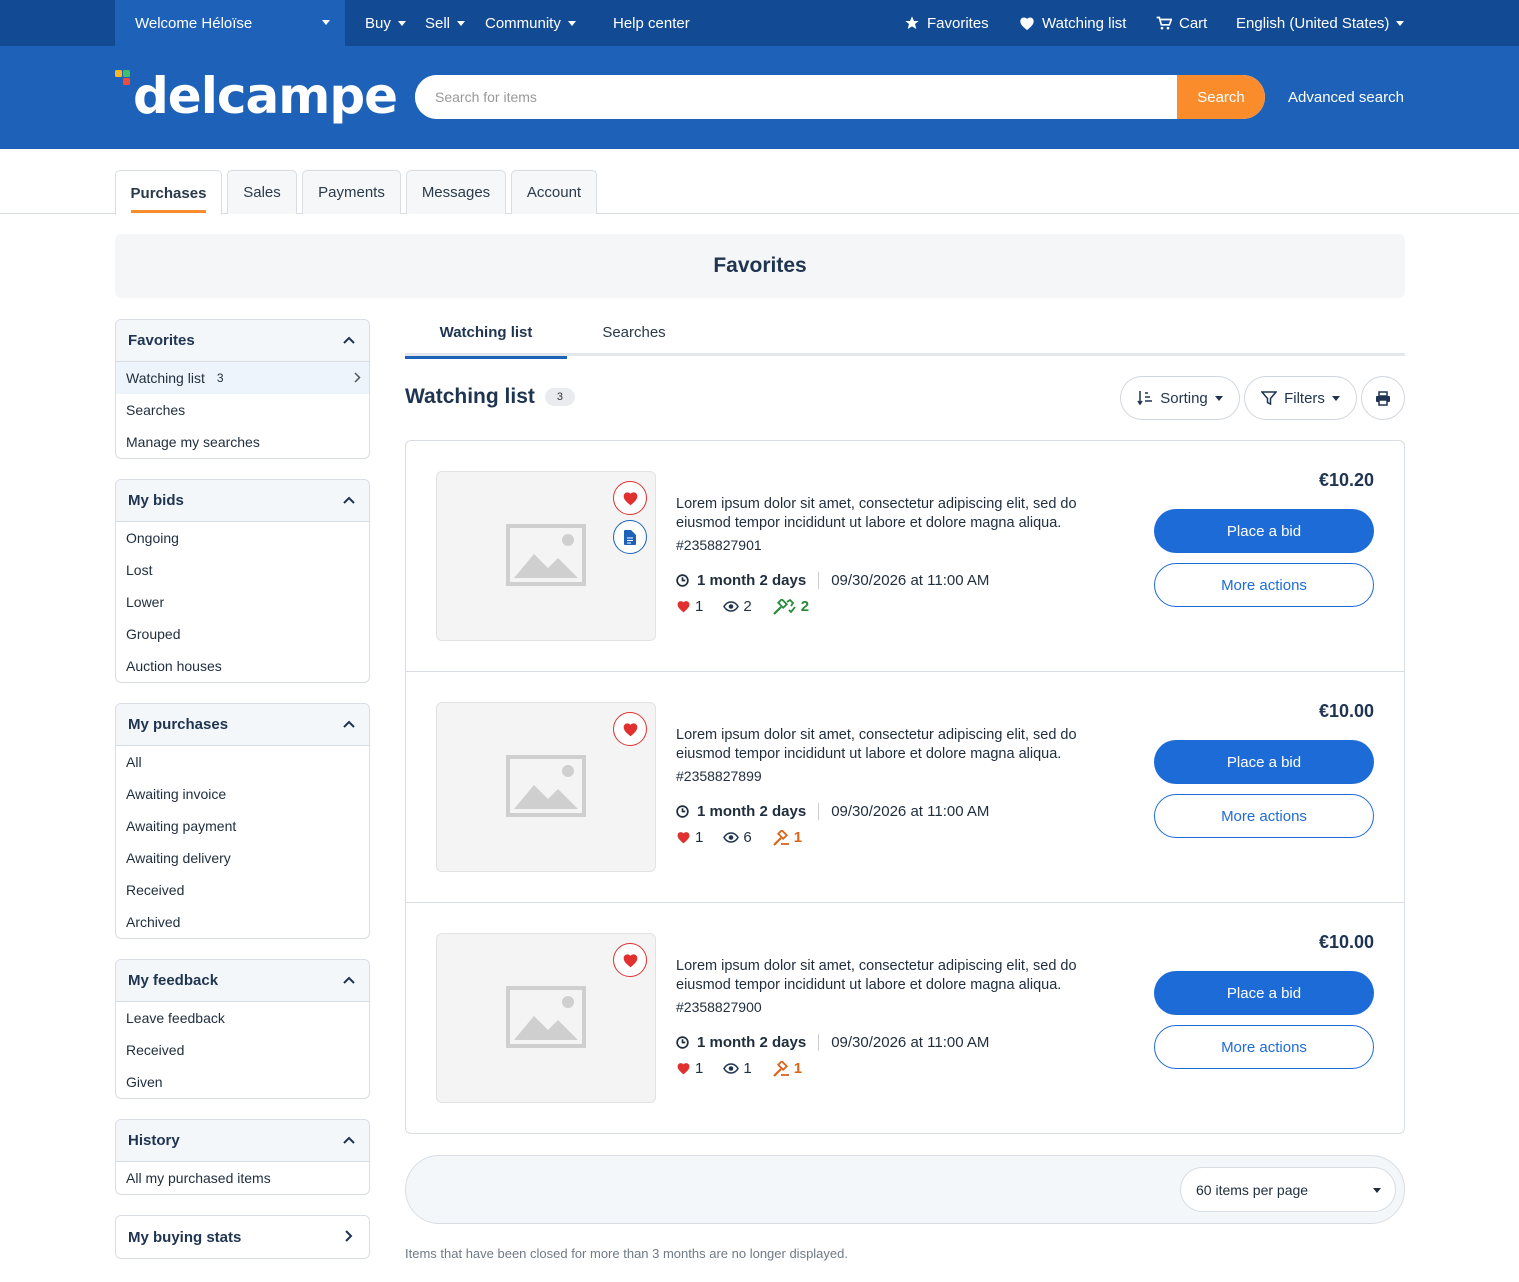  What do you see at coordinates (242, 858) in the screenshot?
I see `sidebar-item-awaiting-delivery: Awaiting delivery` at bounding box center [242, 858].